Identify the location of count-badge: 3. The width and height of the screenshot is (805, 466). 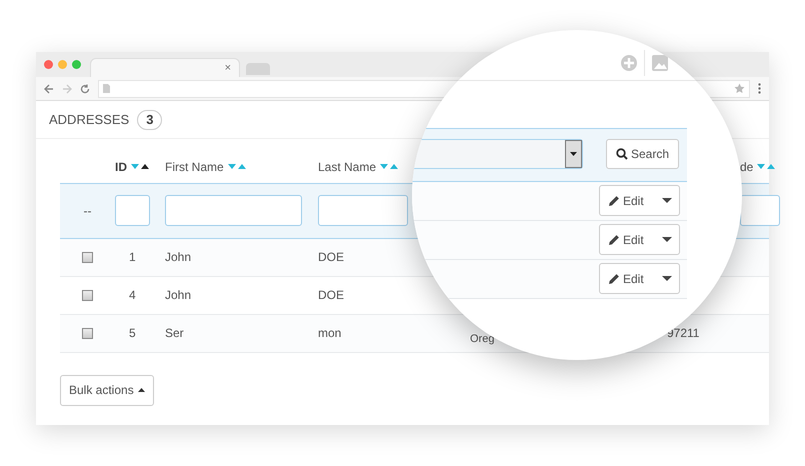
(149, 120).